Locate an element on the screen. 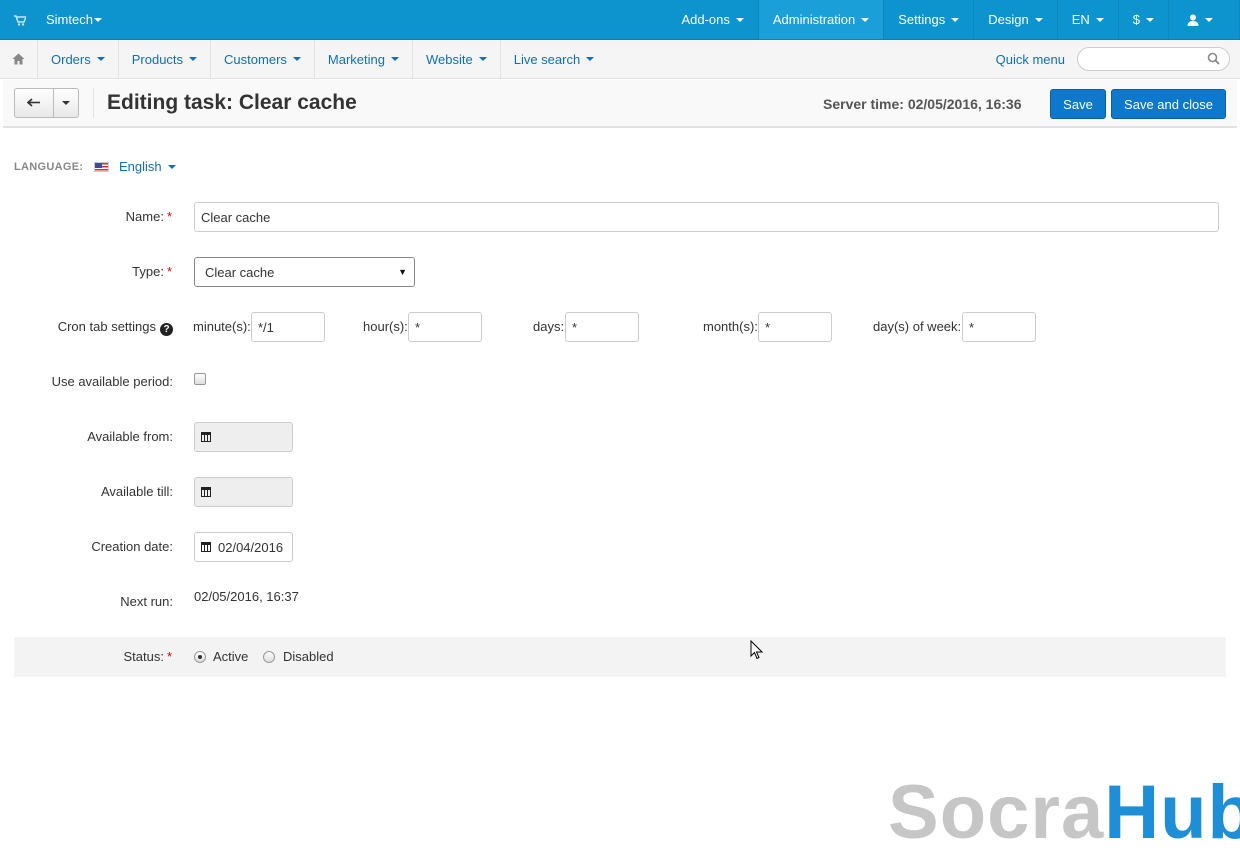 The height and width of the screenshot is (850, 1240). cron-minute-label: minute(s): is located at coordinates (222, 326).